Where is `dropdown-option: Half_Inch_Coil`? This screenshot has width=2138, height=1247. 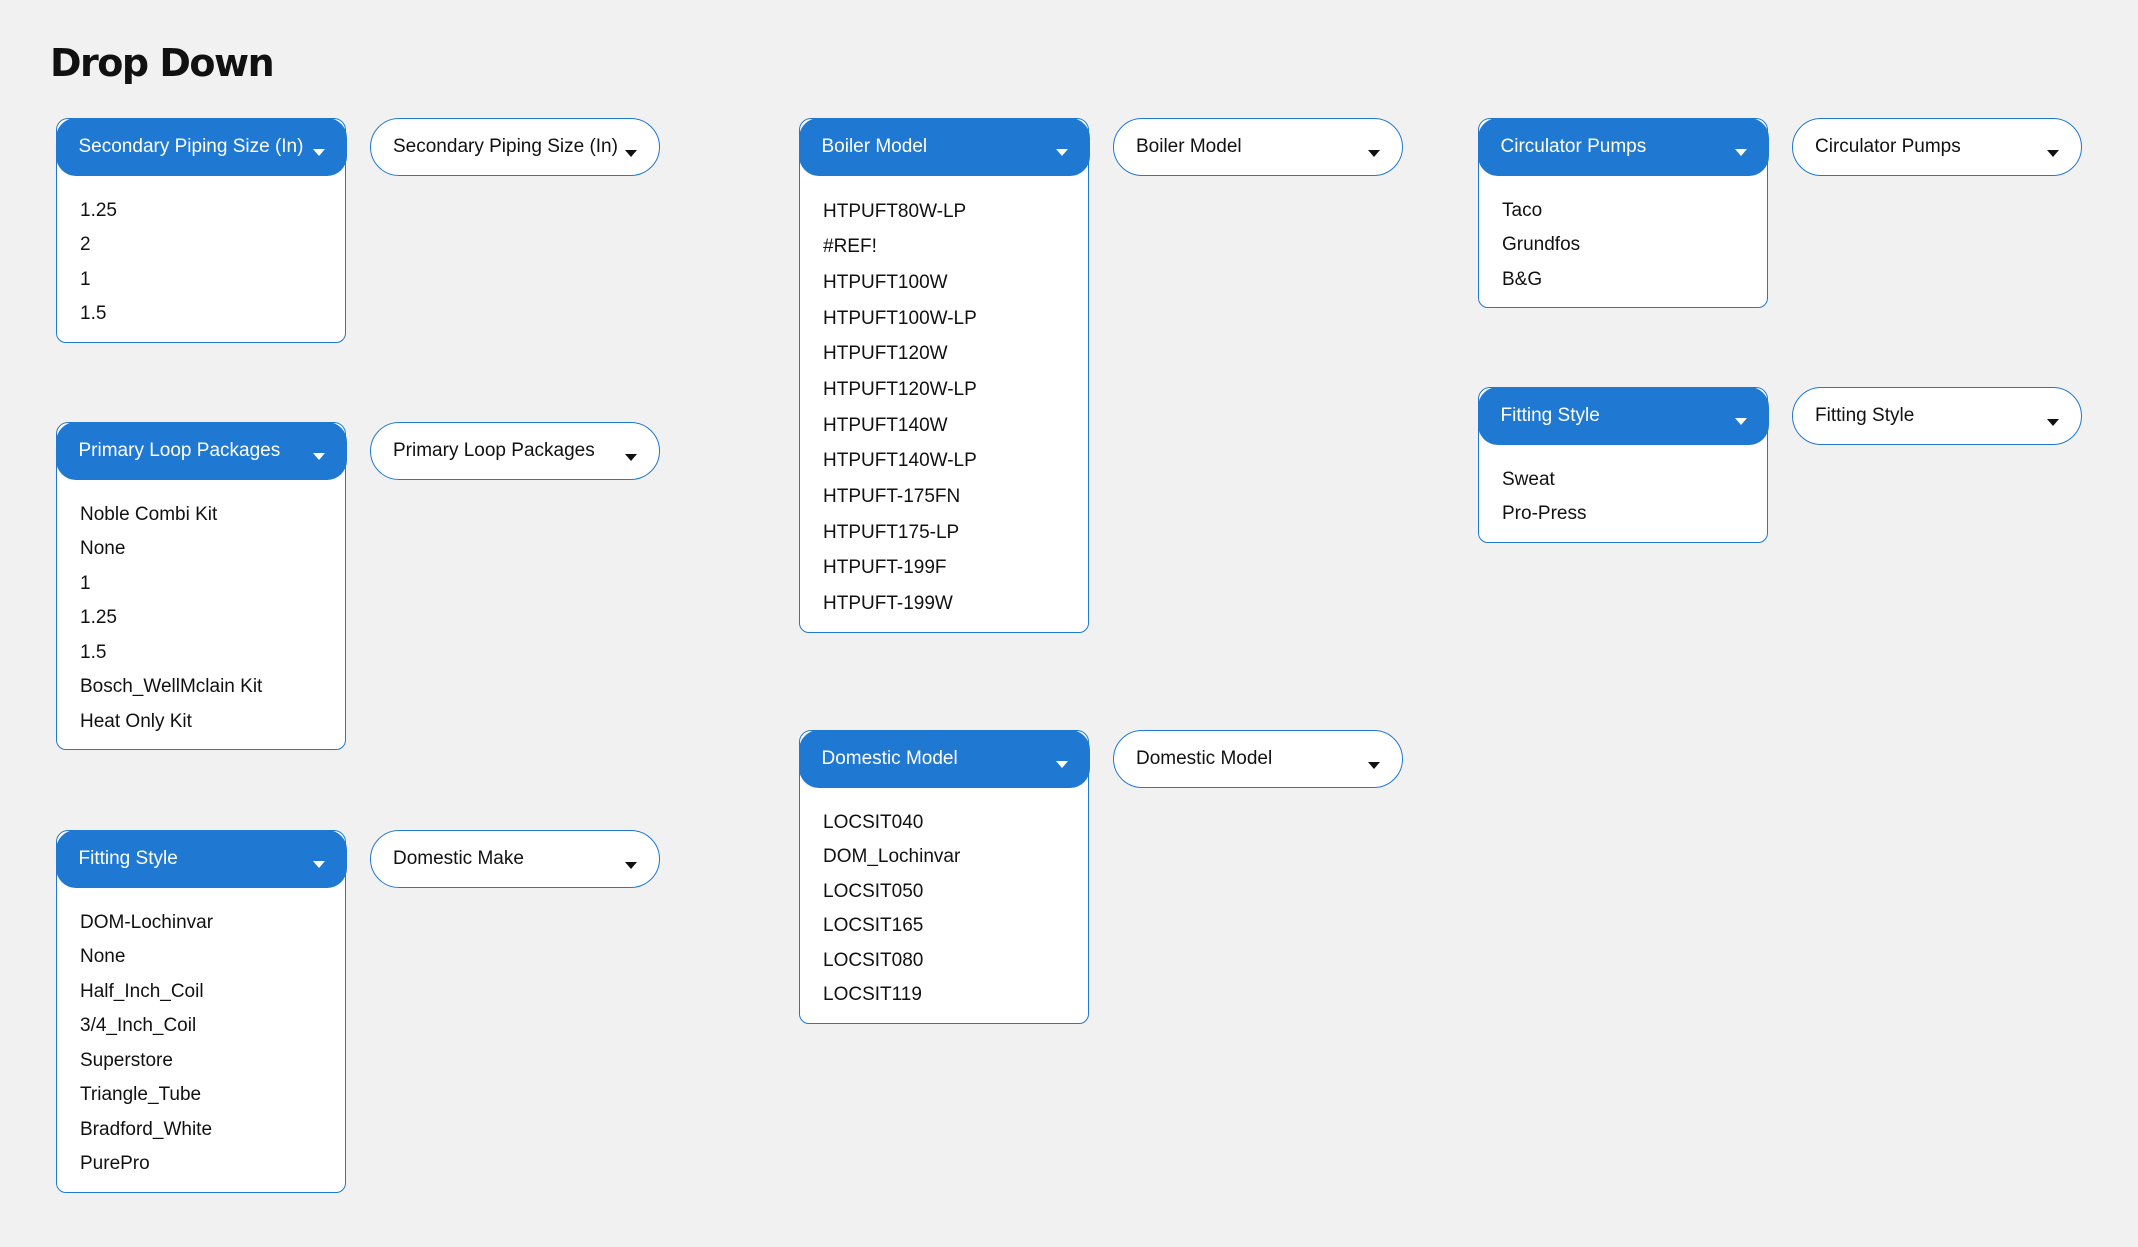 dropdown-option: Half_Inch_Coil is located at coordinates (201, 992).